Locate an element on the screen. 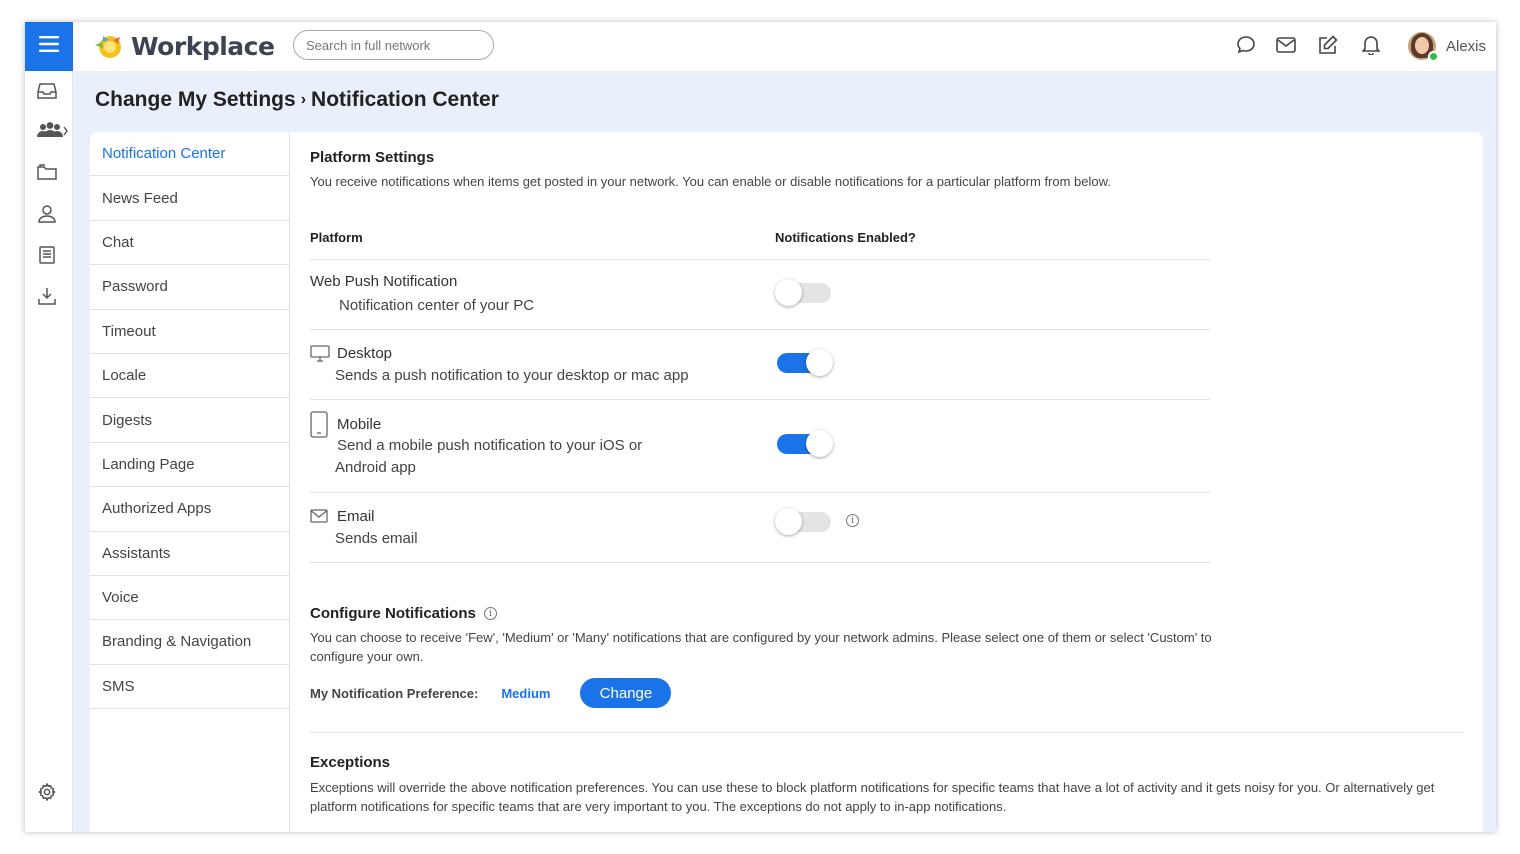 This screenshot has height=854, width=1520. exceptions-heading: Exceptions is located at coordinates (350, 762).